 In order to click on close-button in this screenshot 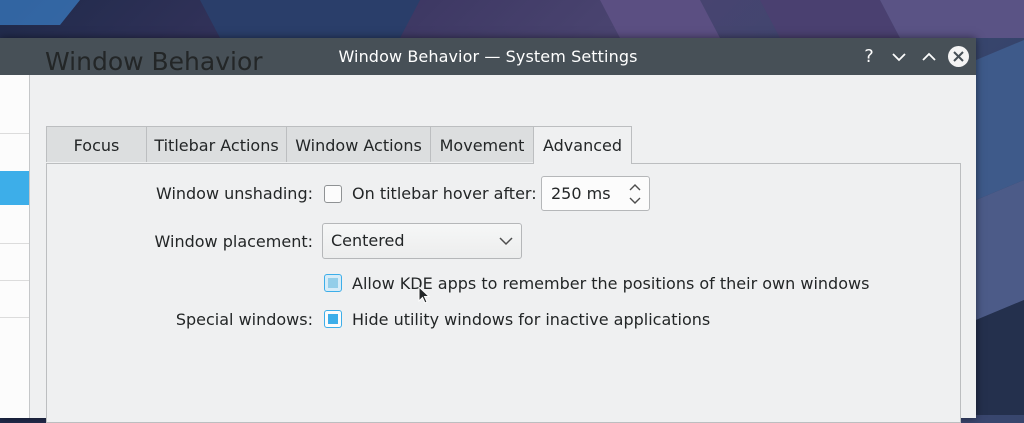, I will do `click(958, 56)`.